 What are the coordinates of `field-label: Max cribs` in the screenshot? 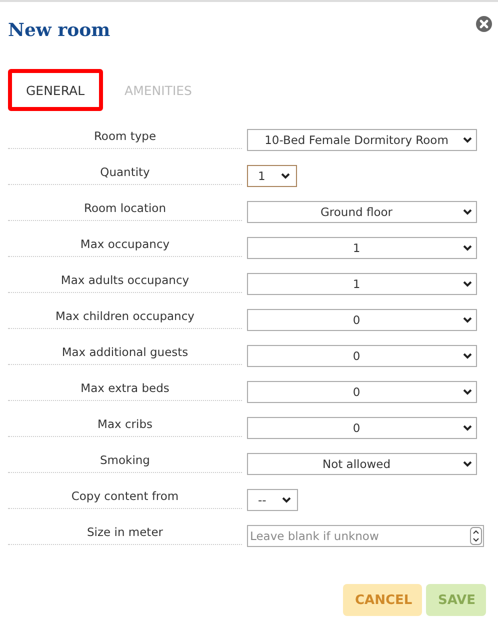 It's located at (125, 425).